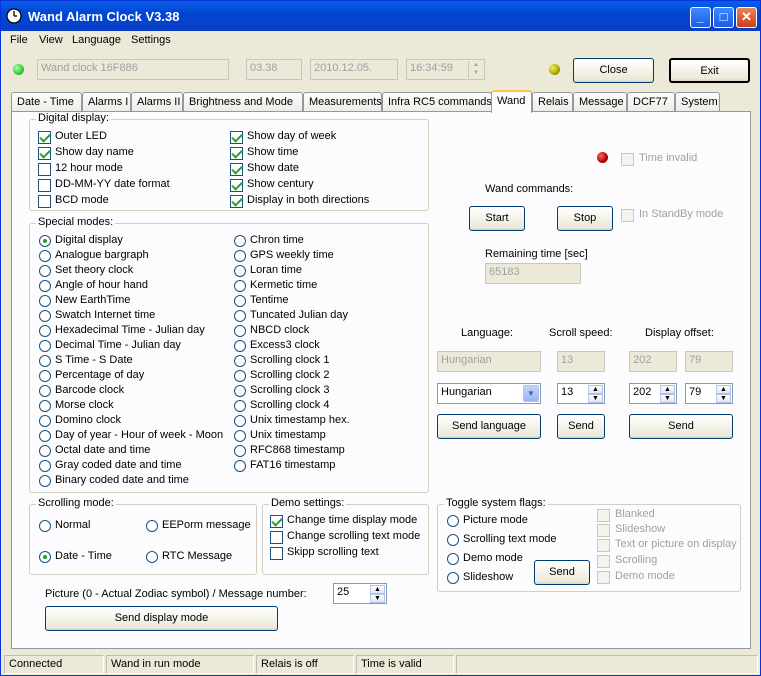  What do you see at coordinates (157, 102) in the screenshot?
I see `tab-alarms-ii: Alarms II` at bounding box center [157, 102].